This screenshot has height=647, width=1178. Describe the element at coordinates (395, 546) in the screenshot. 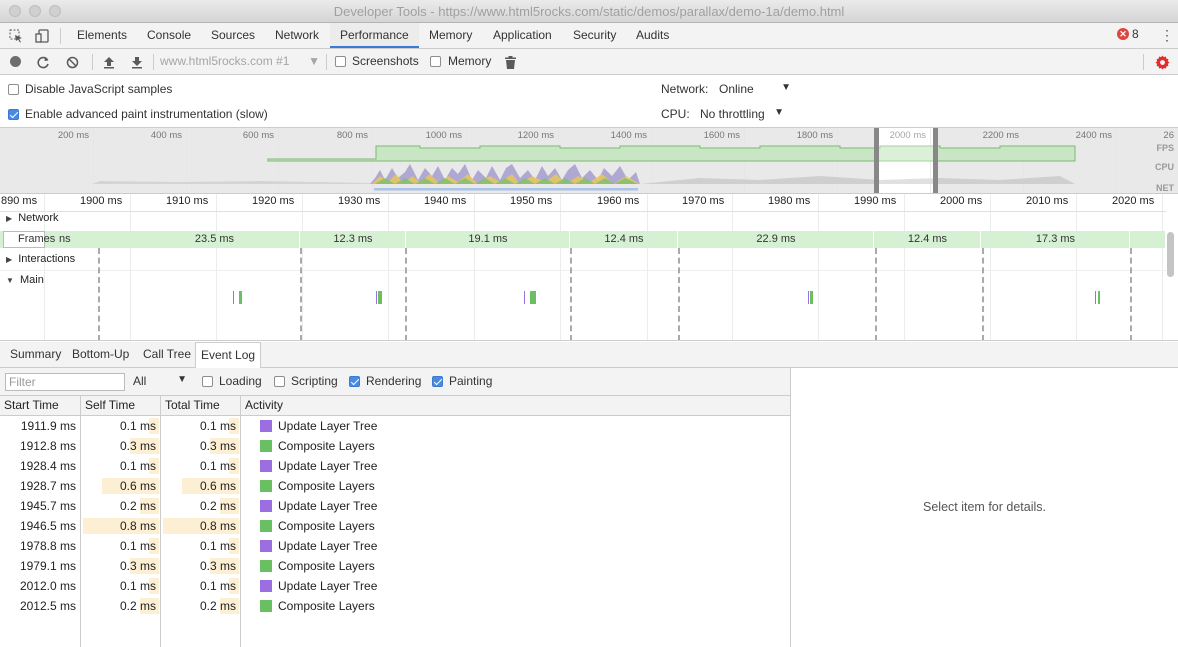

I see `table-row: 1978.8 ms 0.1 ms 0.1 ms Update Layer Tree` at that location.